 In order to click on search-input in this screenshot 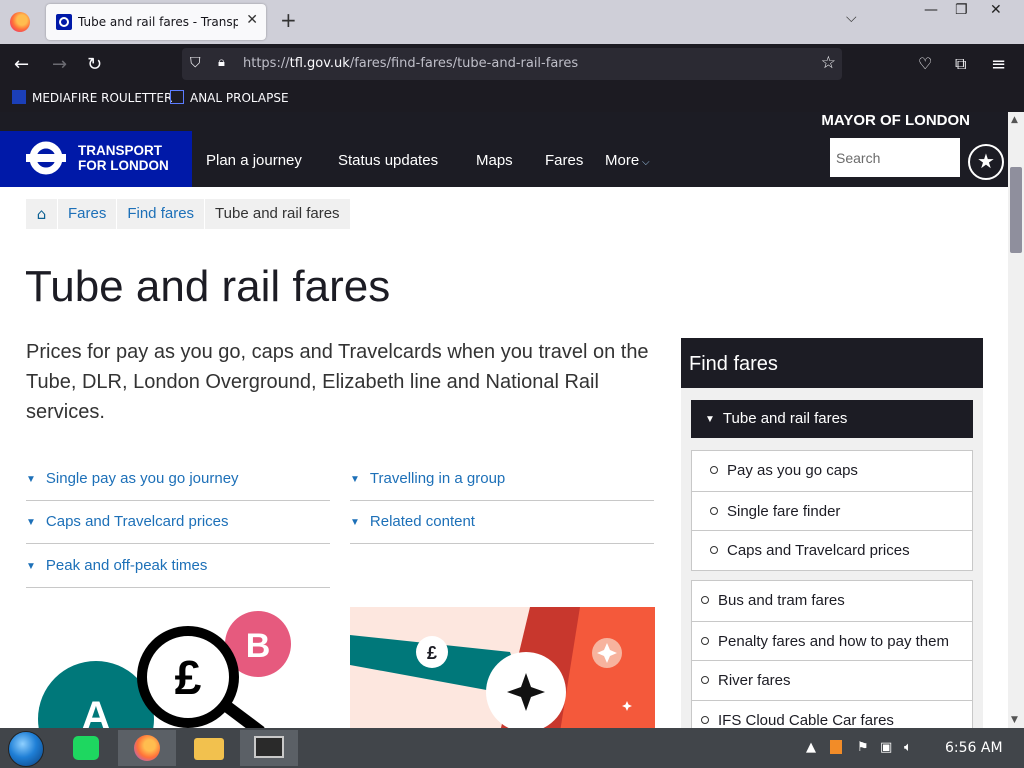, I will do `click(895, 157)`.